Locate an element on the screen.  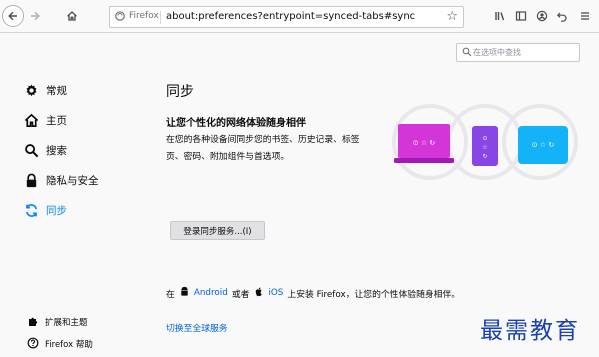
sidebar-item-search: 搜索 is located at coordinates (45, 150).